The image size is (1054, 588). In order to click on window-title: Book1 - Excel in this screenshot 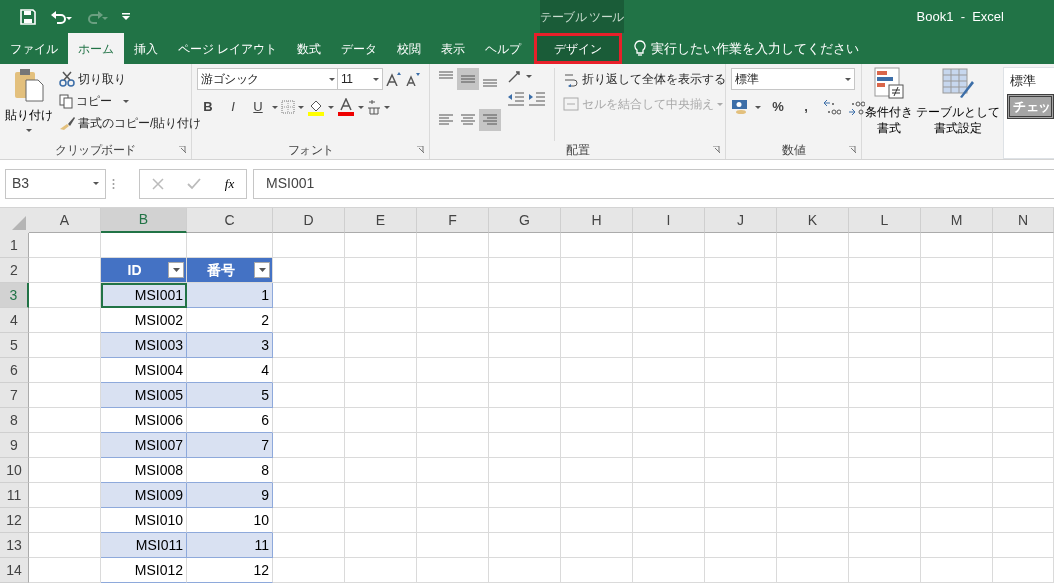, I will do `click(960, 16)`.